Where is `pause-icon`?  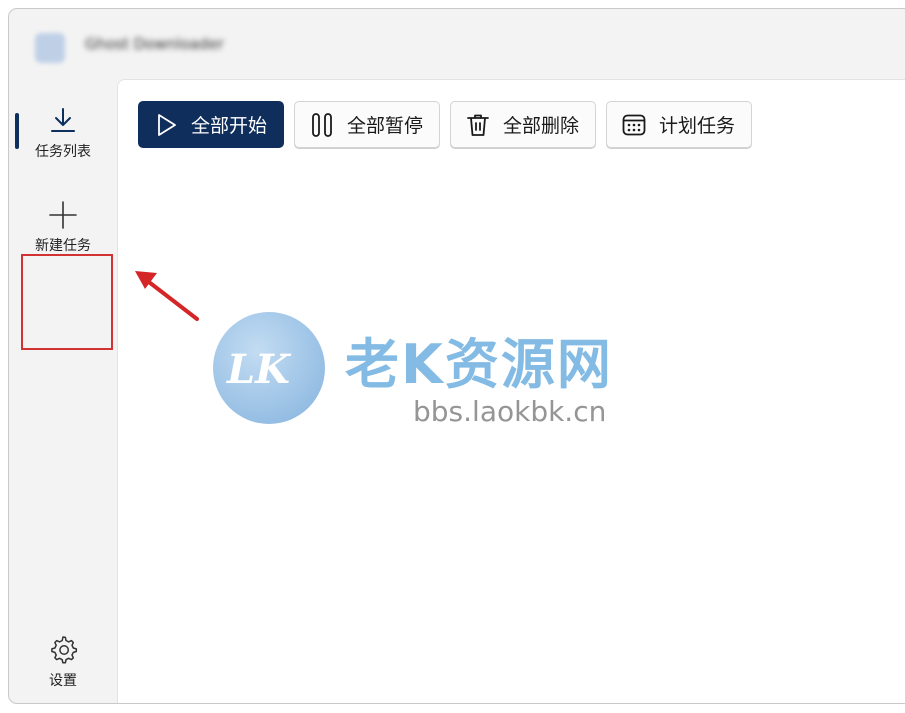 pause-icon is located at coordinates (322, 124).